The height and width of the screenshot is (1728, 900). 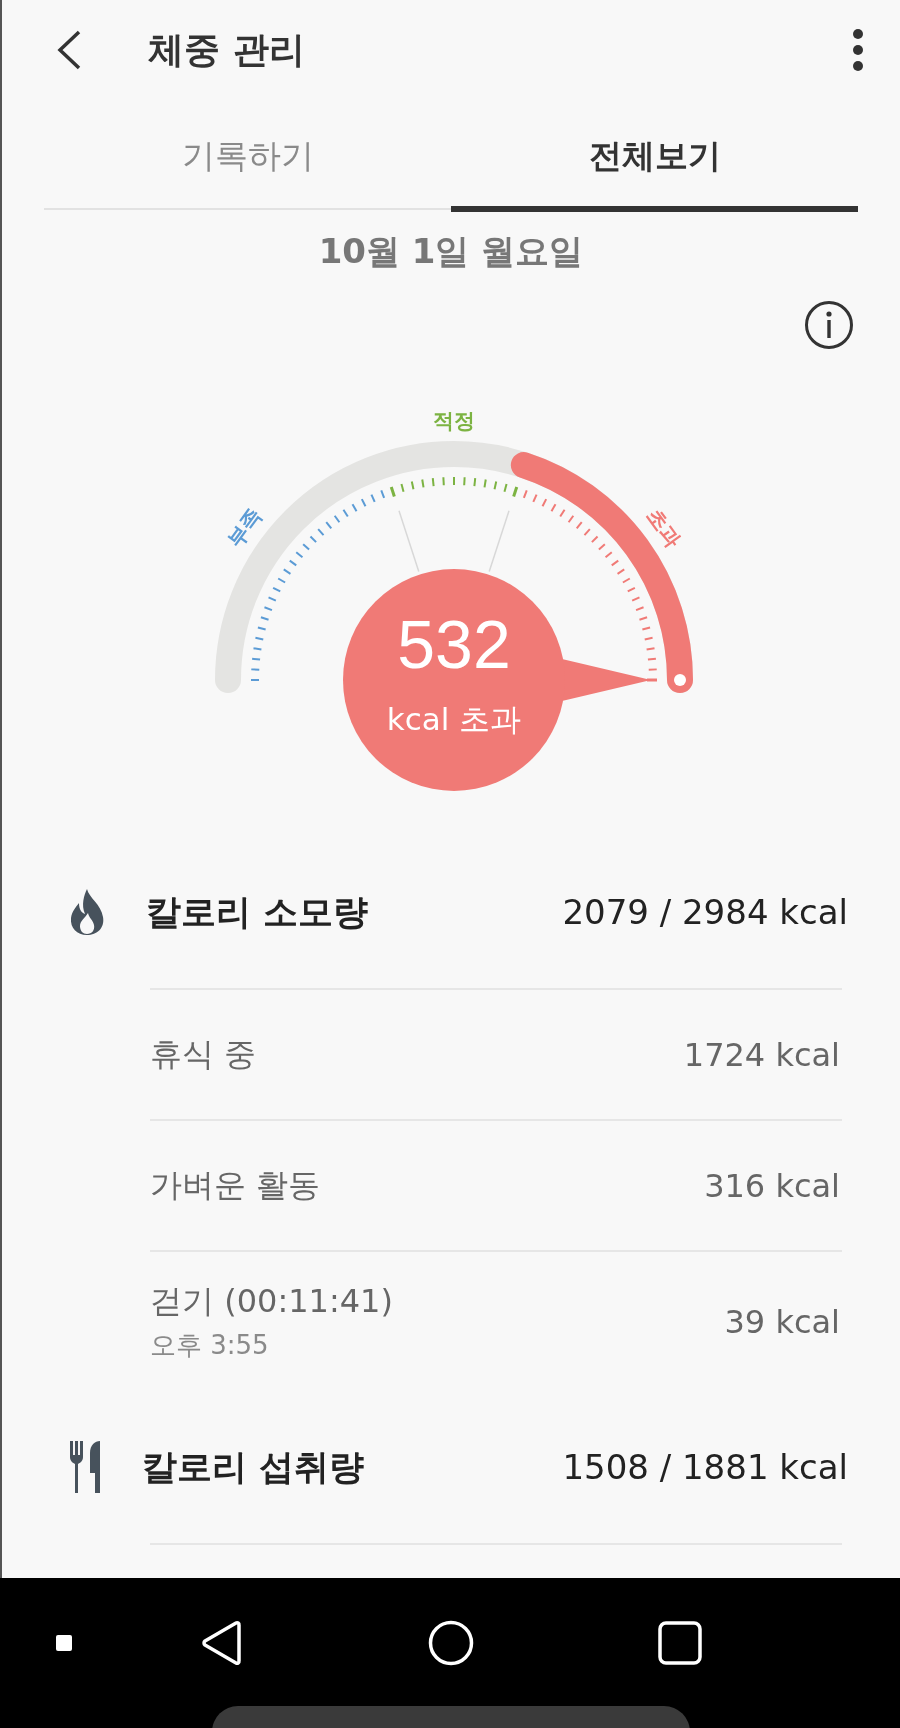 I want to click on square-recents-icon, so click(x=680, y=1643).